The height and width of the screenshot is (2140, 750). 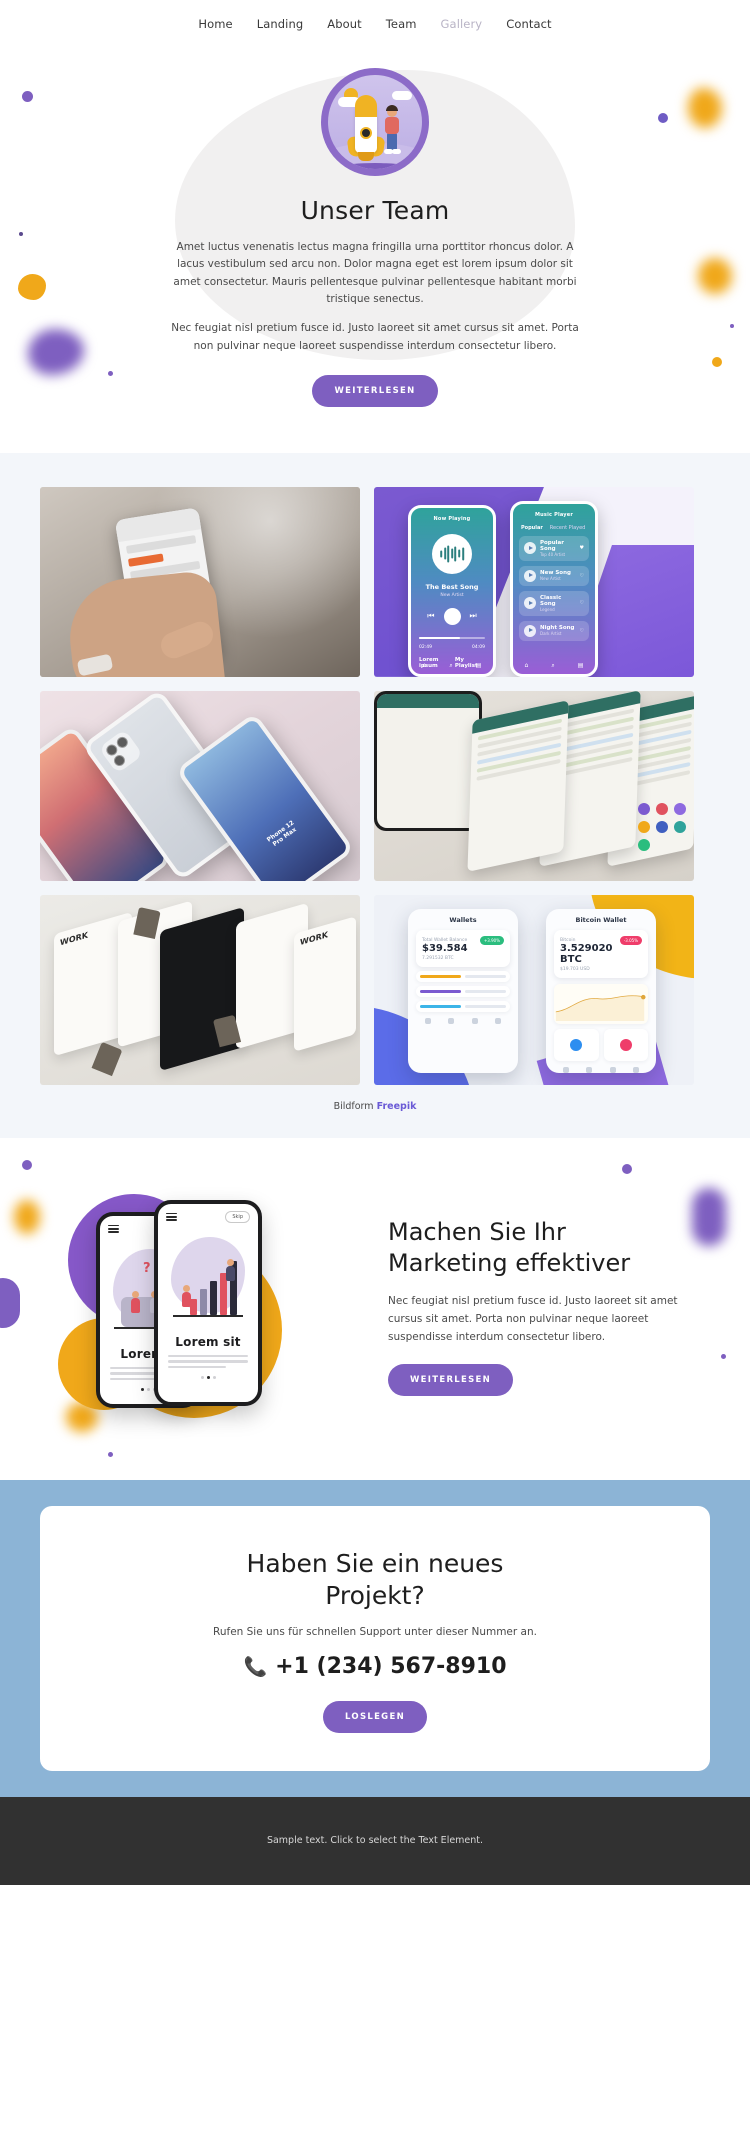 What do you see at coordinates (344, 24) in the screenshot?
I see `nav-item-about: About` at bounding box center [344, 24].